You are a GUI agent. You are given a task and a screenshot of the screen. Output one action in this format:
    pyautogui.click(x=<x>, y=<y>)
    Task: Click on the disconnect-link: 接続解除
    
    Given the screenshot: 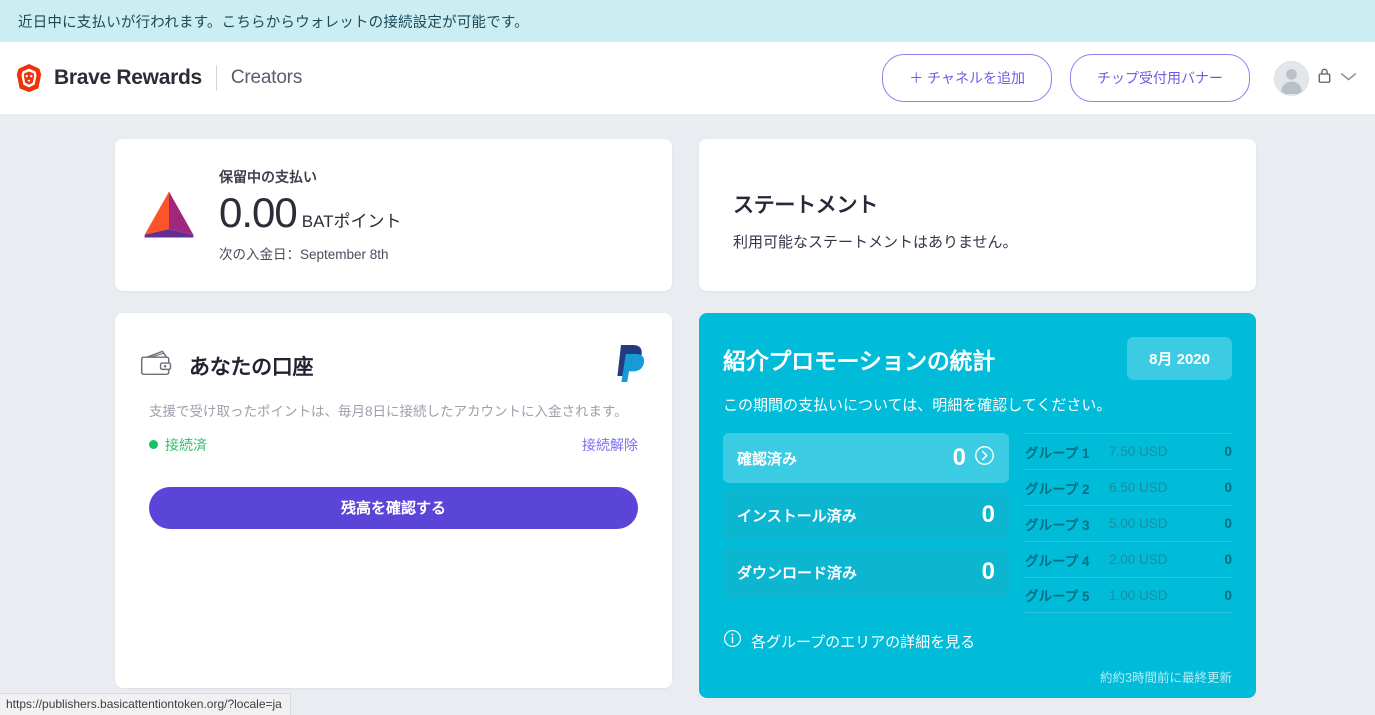 What is the action you would take?
    pyautogui.click(x=610, y=445)
    